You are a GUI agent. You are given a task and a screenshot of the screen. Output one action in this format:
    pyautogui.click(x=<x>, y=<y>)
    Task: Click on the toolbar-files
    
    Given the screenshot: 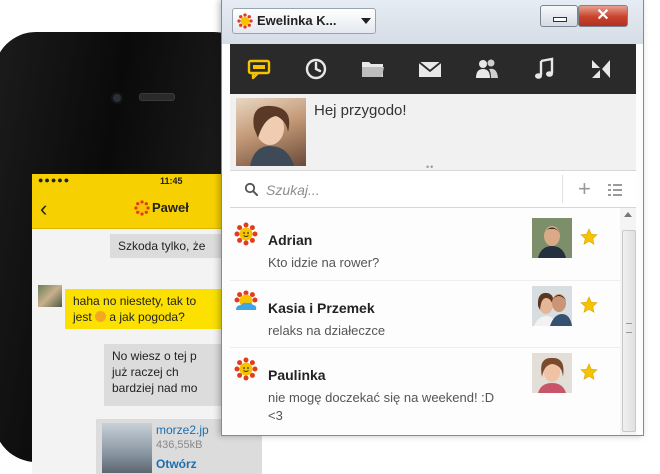 What is the action you would take?
    pyautogui.click(x=373, y=69)
    